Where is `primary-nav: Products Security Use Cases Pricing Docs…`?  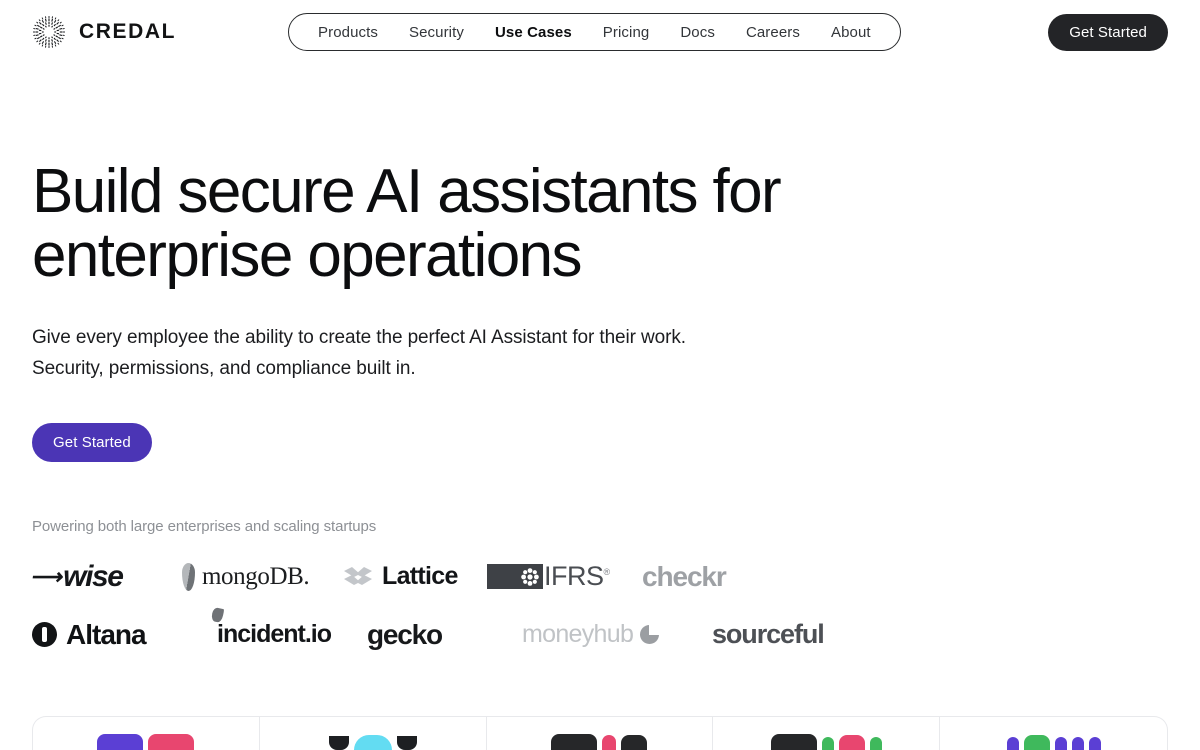 primary-nav: Products Security Use Cases Pricing Docs… is located at coordinates (594, 32).